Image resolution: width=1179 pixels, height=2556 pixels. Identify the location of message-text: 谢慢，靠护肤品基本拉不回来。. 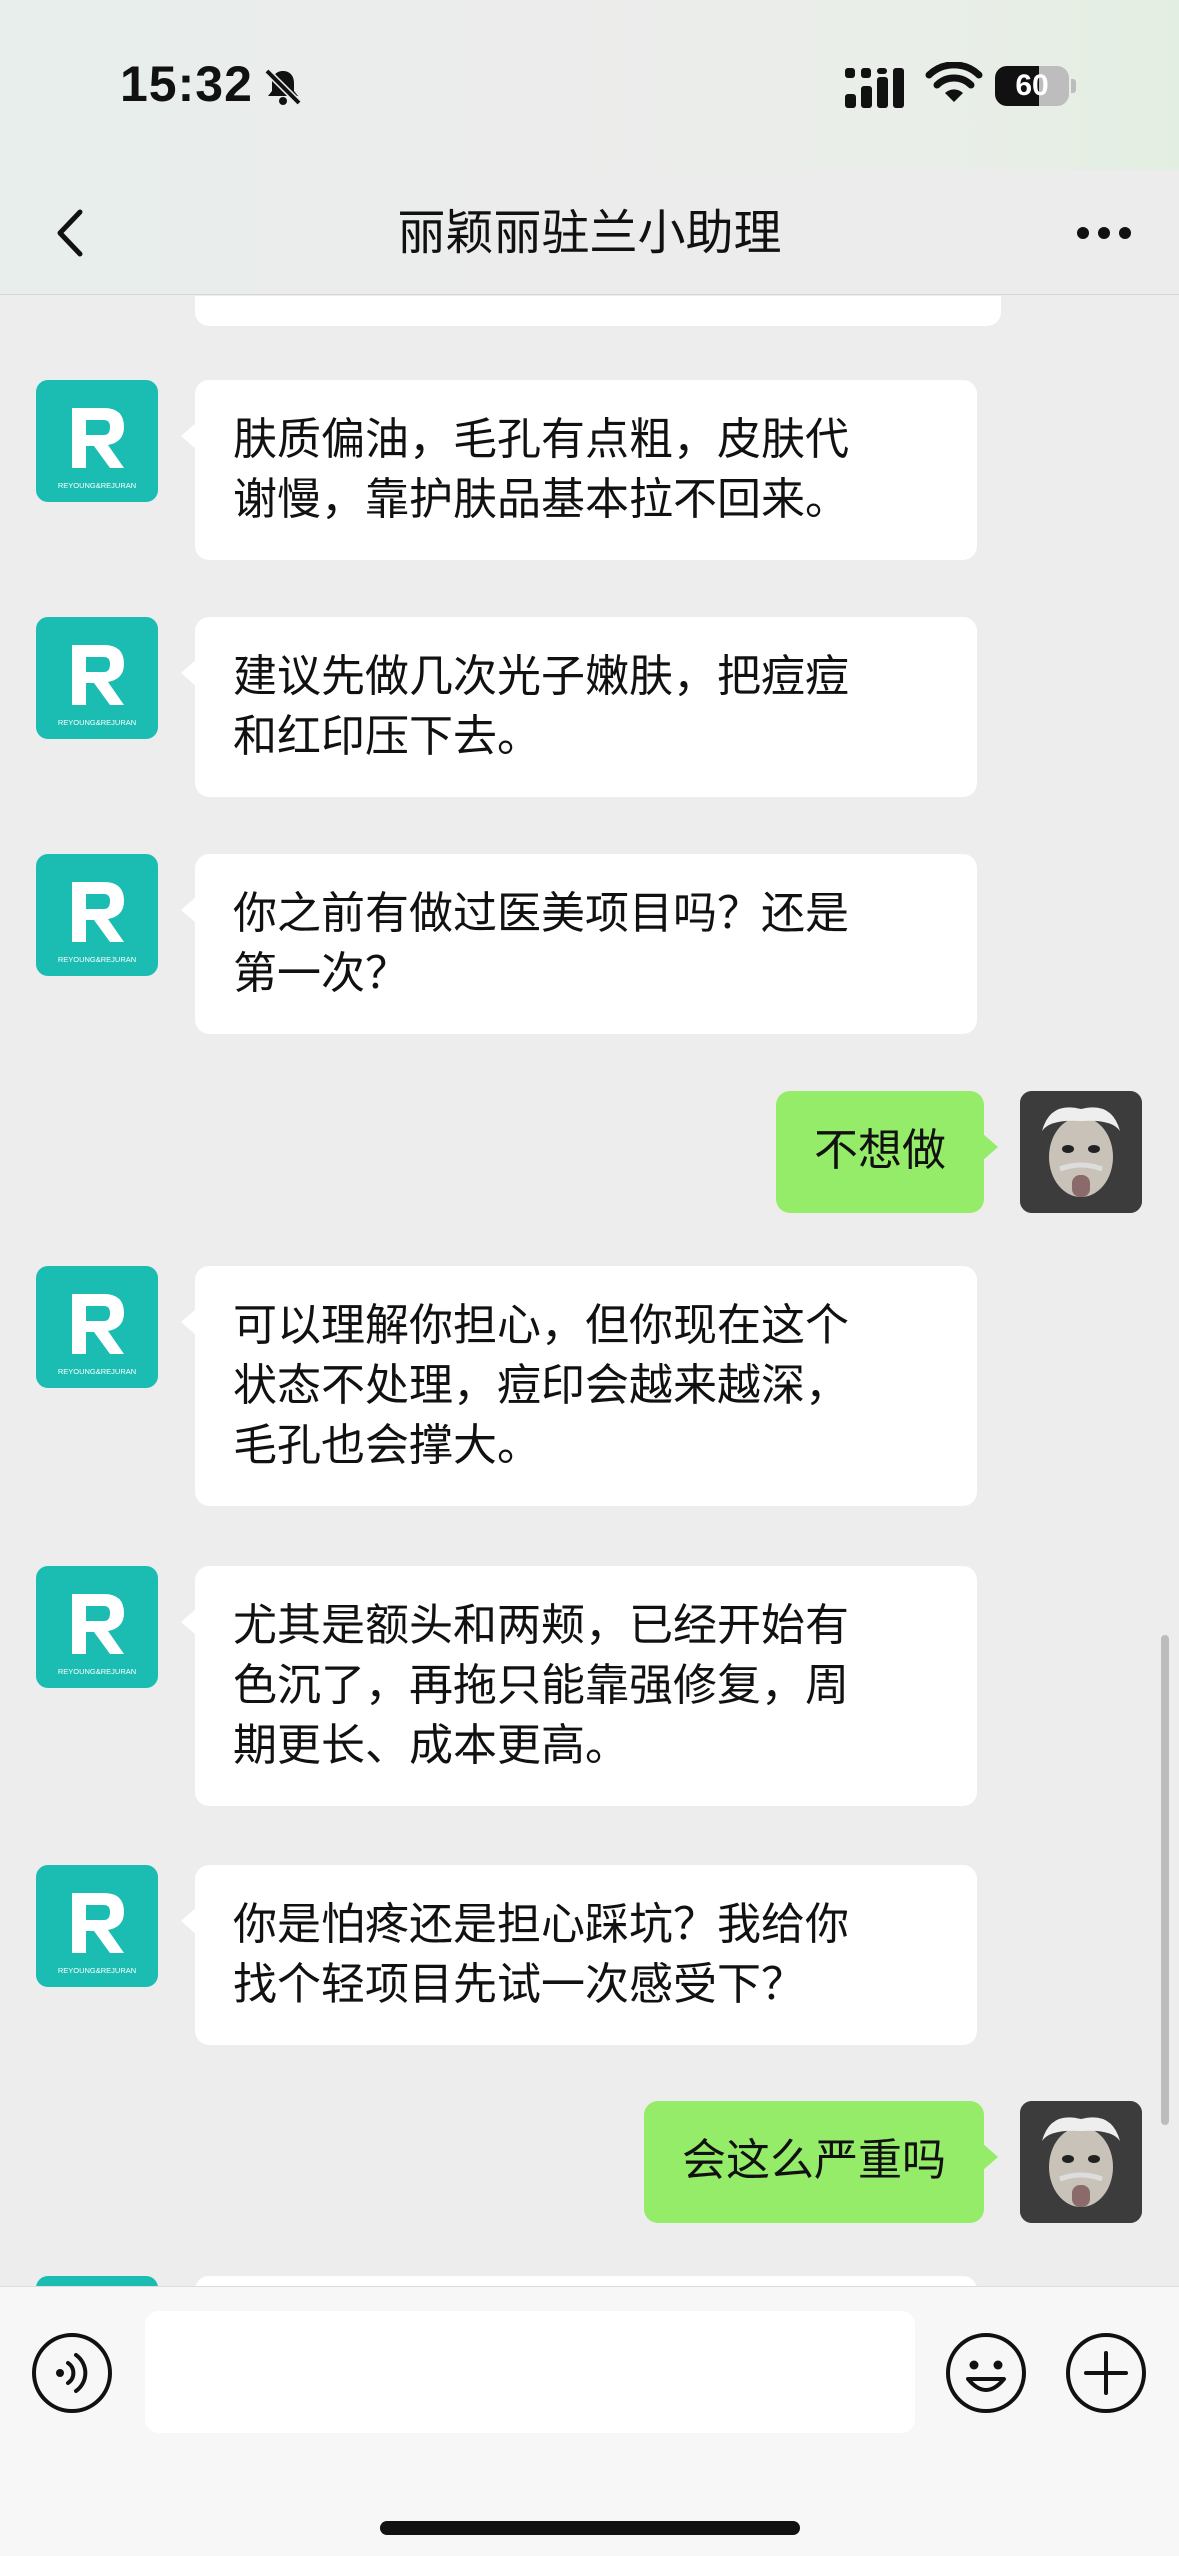
(541, 499).